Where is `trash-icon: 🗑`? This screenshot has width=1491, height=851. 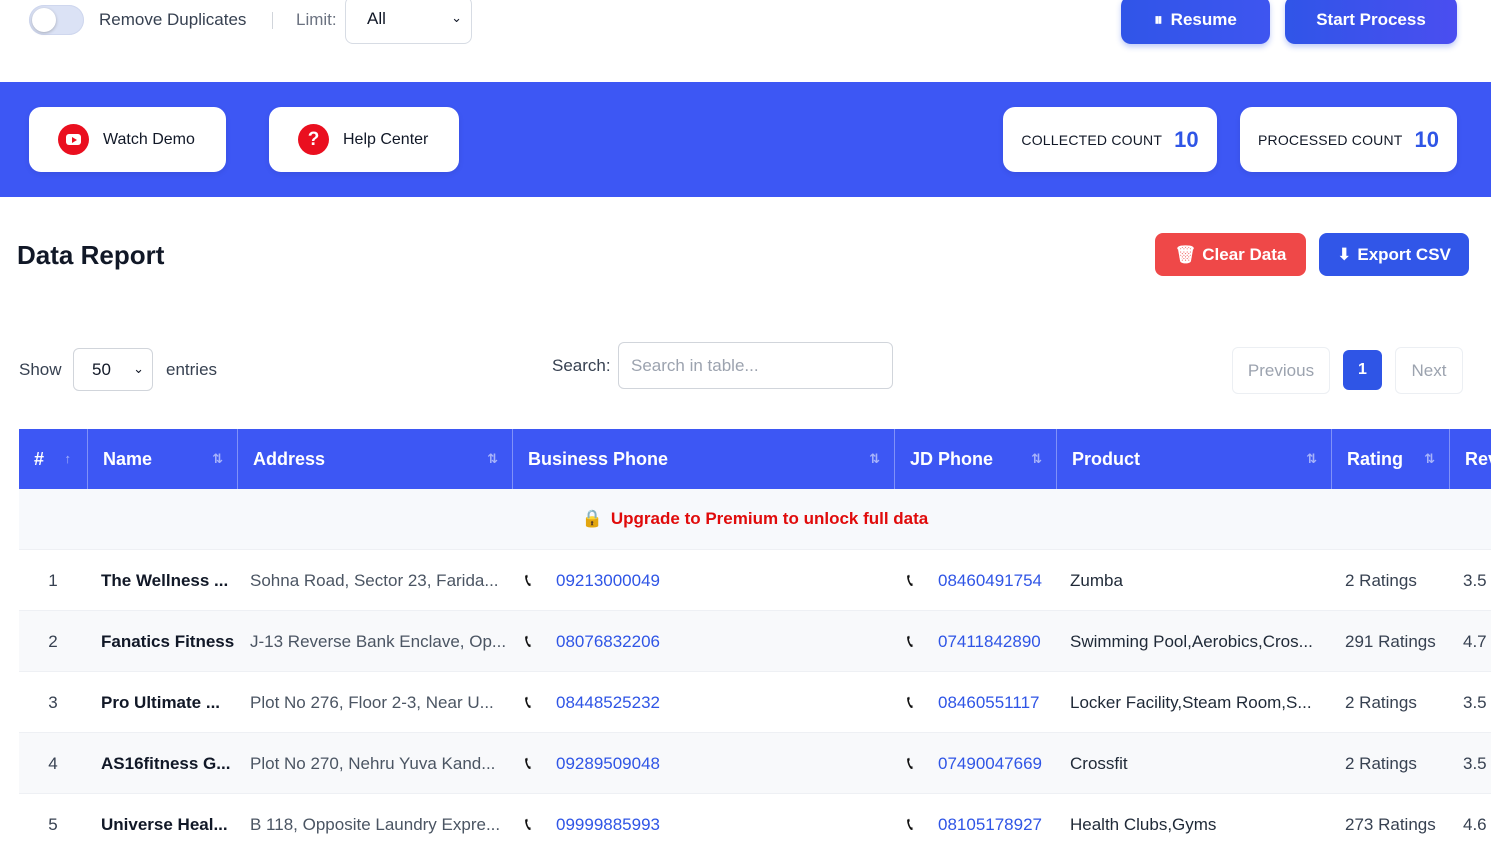
trash-icon: 🗑 is located at coordinates (1185, 254).